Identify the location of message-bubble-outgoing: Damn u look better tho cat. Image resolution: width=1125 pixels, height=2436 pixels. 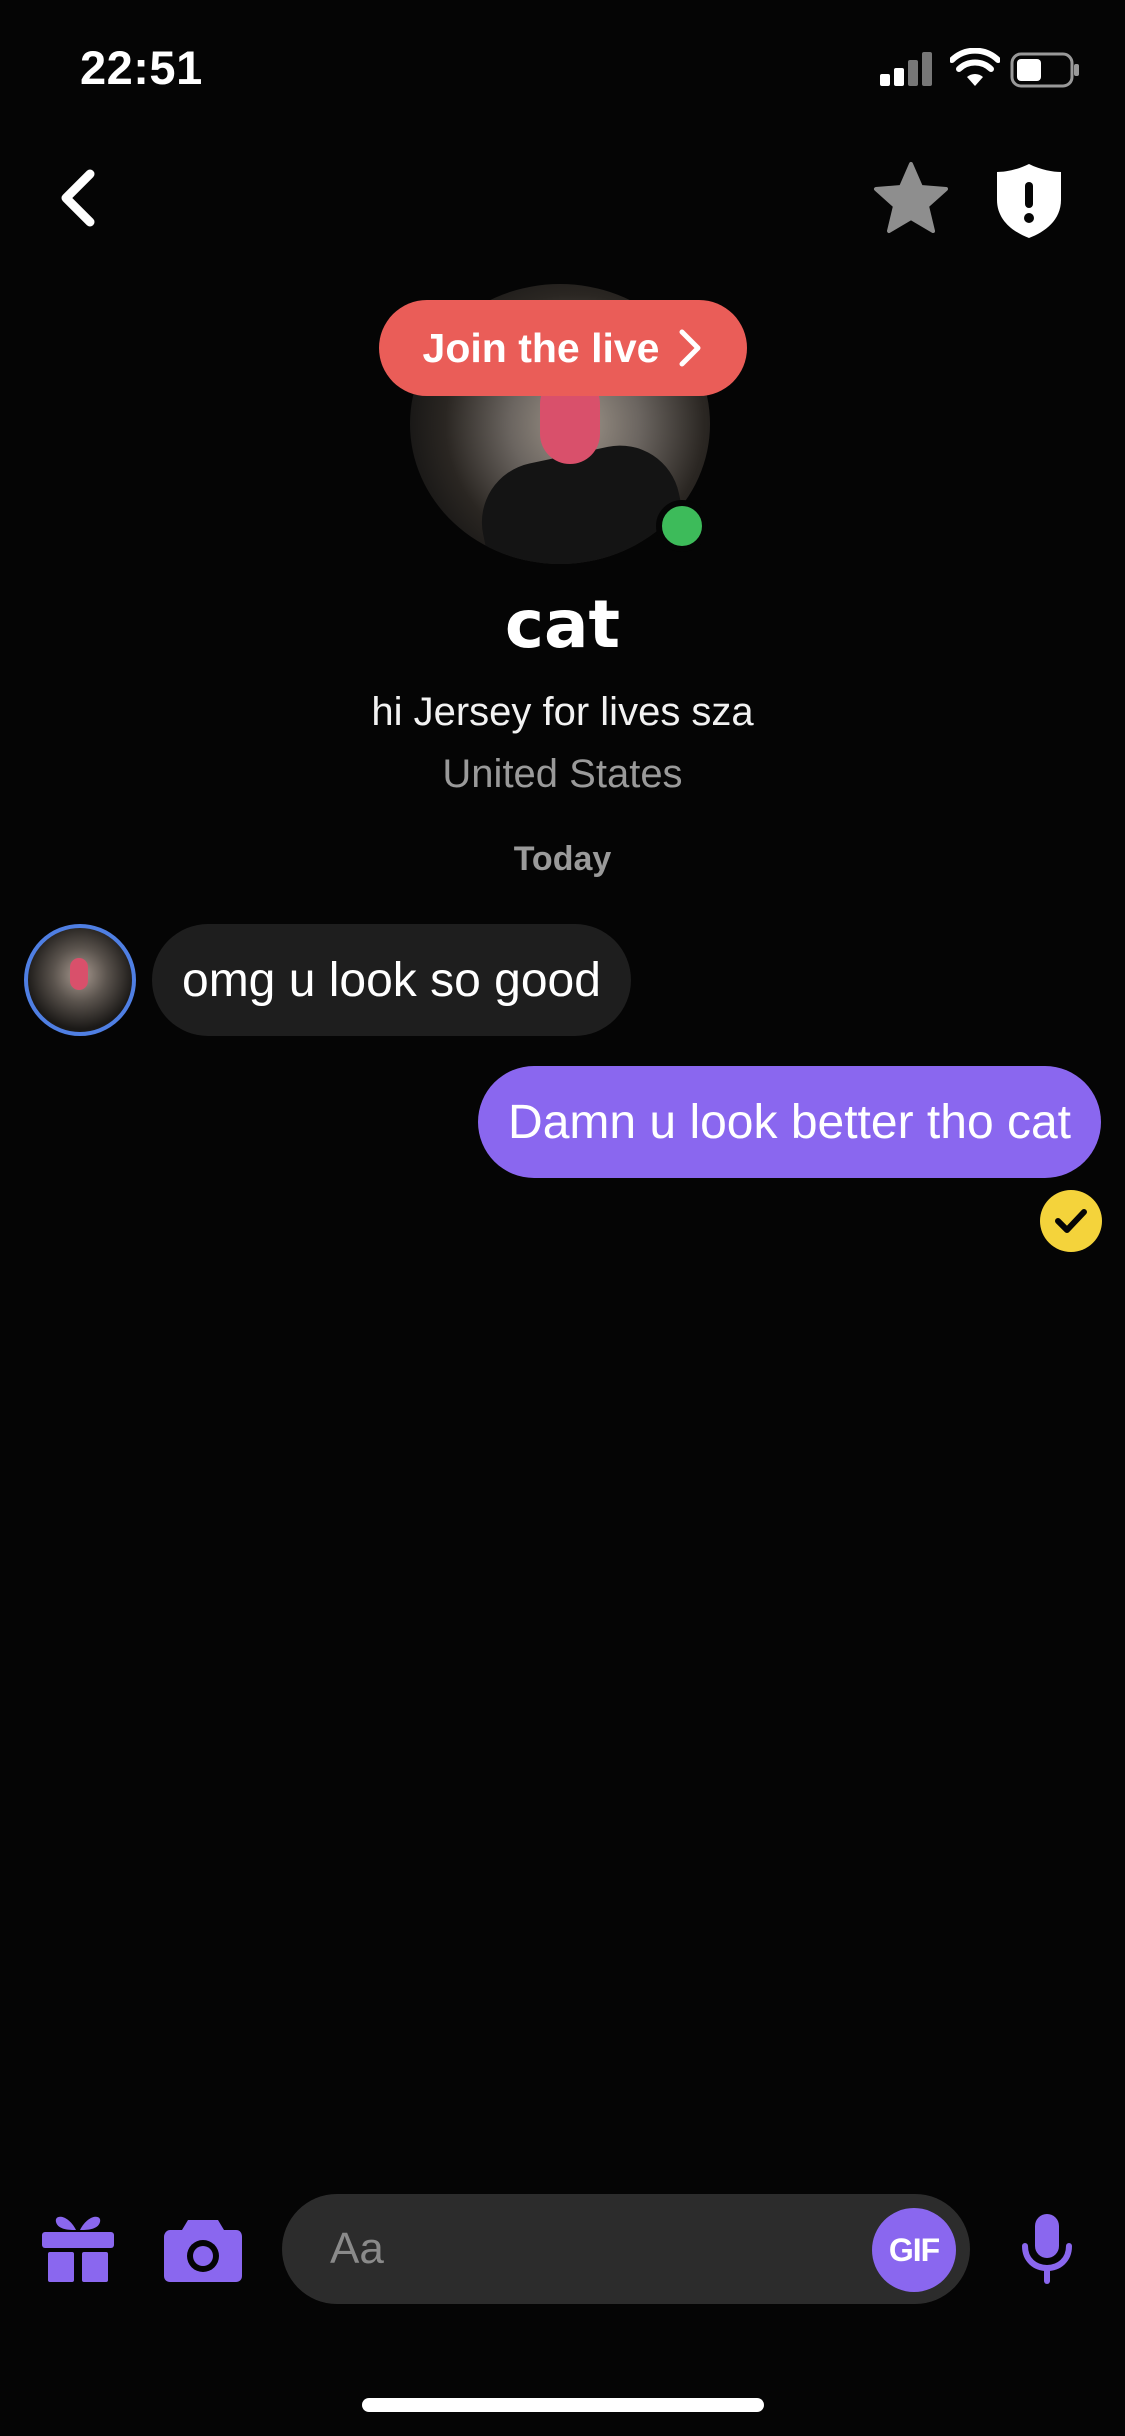
(789, 1122).